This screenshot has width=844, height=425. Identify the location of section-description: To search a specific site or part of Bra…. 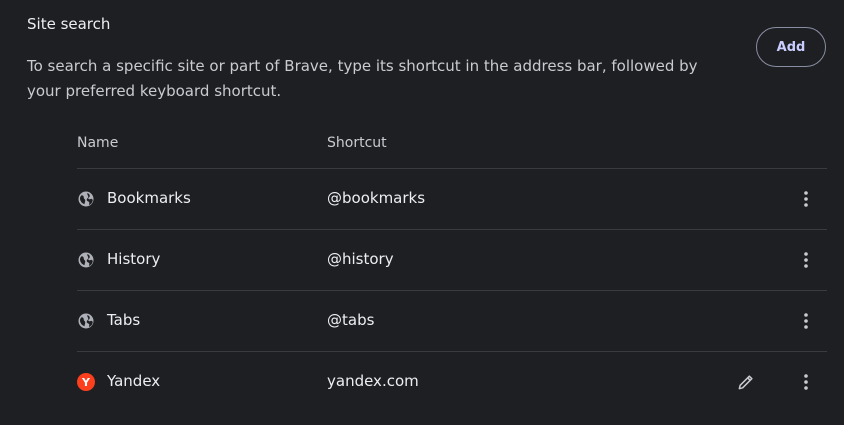
(362, 78).